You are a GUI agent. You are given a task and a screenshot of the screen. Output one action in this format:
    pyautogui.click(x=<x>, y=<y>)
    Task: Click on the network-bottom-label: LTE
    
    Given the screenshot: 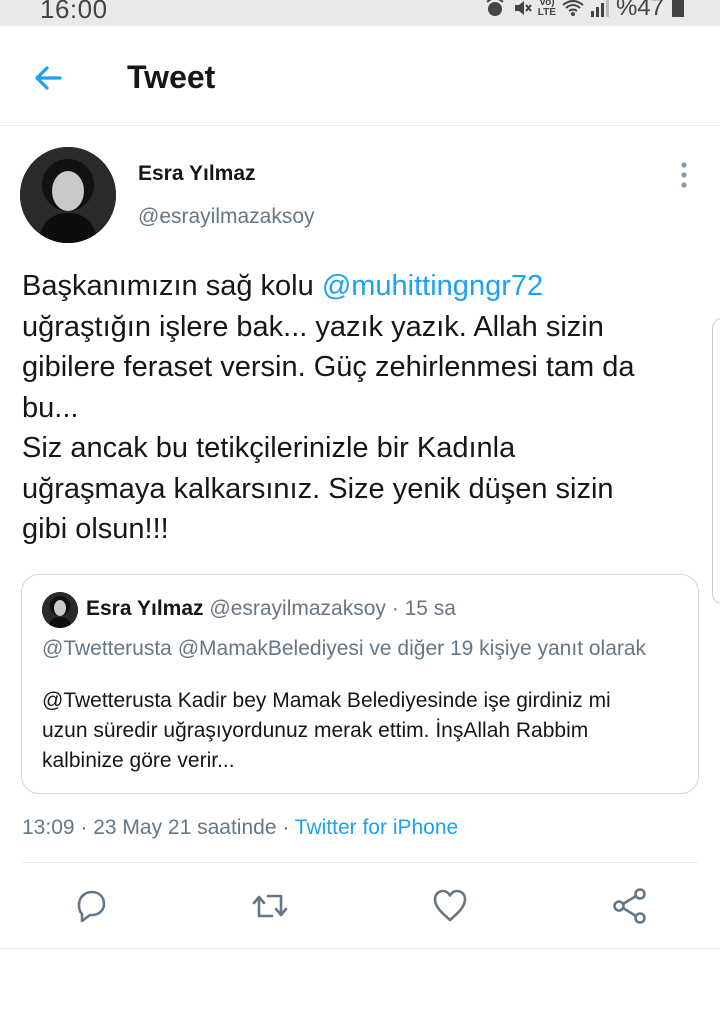 What is the action you would take?
    pyautogui.click(x=546, y=12)
    